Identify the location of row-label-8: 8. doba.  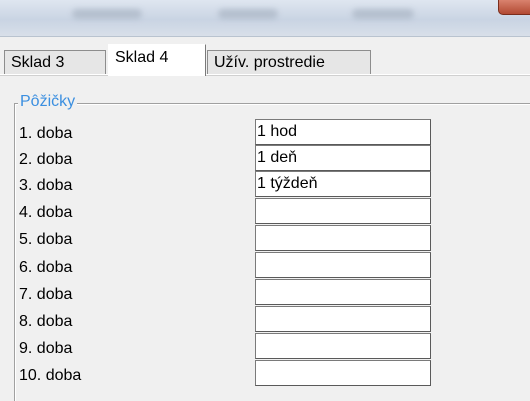
(46, 321).